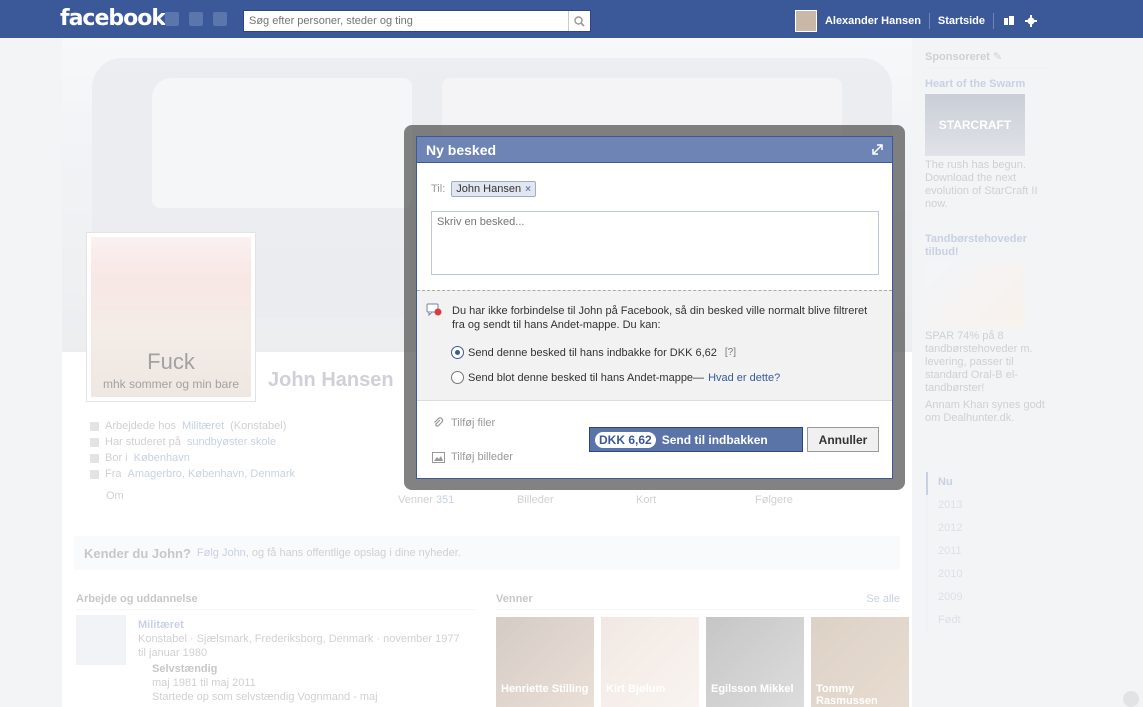 The image size is (1143, 707). Describe the element at coordinates (457, 377) in the screenshot. I see `radio-other-folder` at that location.